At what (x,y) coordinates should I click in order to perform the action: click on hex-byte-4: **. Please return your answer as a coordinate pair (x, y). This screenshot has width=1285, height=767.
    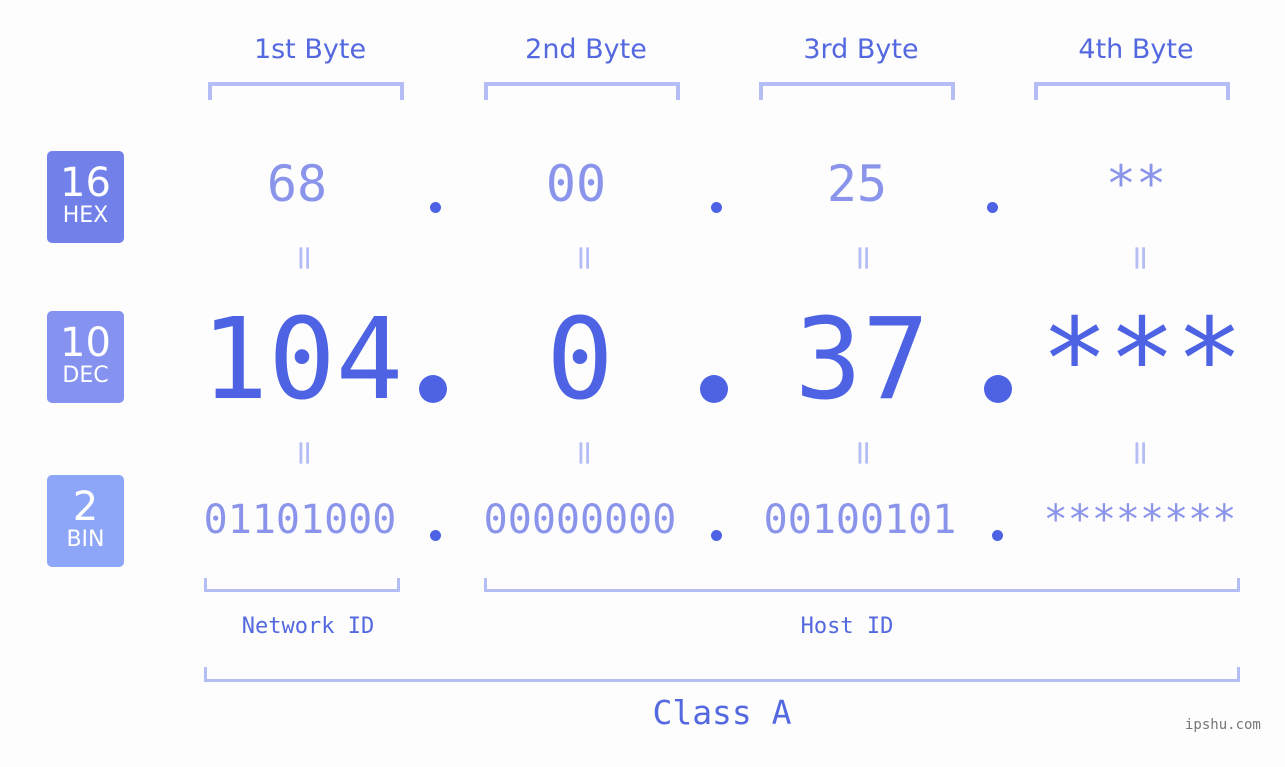
    Looking at the image, I should click on (1136, 184).